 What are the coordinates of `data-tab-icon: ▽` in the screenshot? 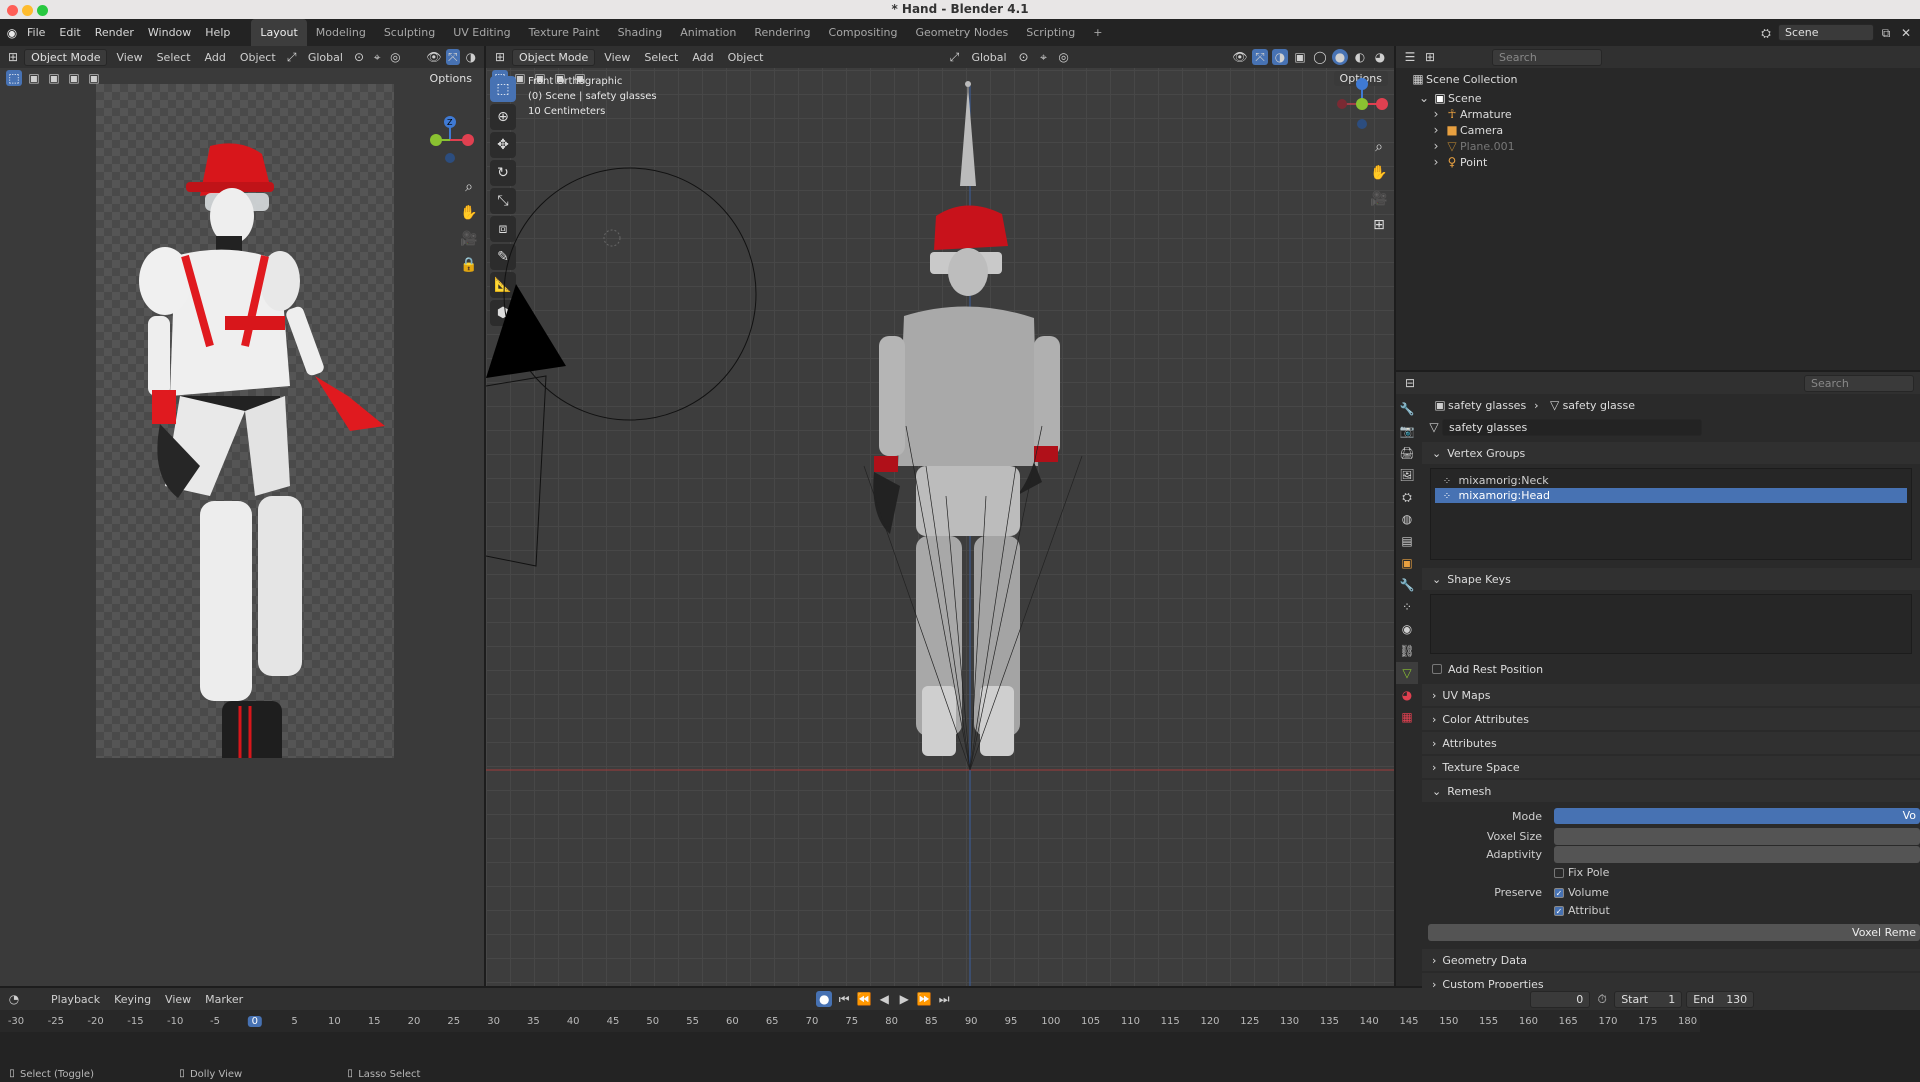 It's located at (1407, 673).